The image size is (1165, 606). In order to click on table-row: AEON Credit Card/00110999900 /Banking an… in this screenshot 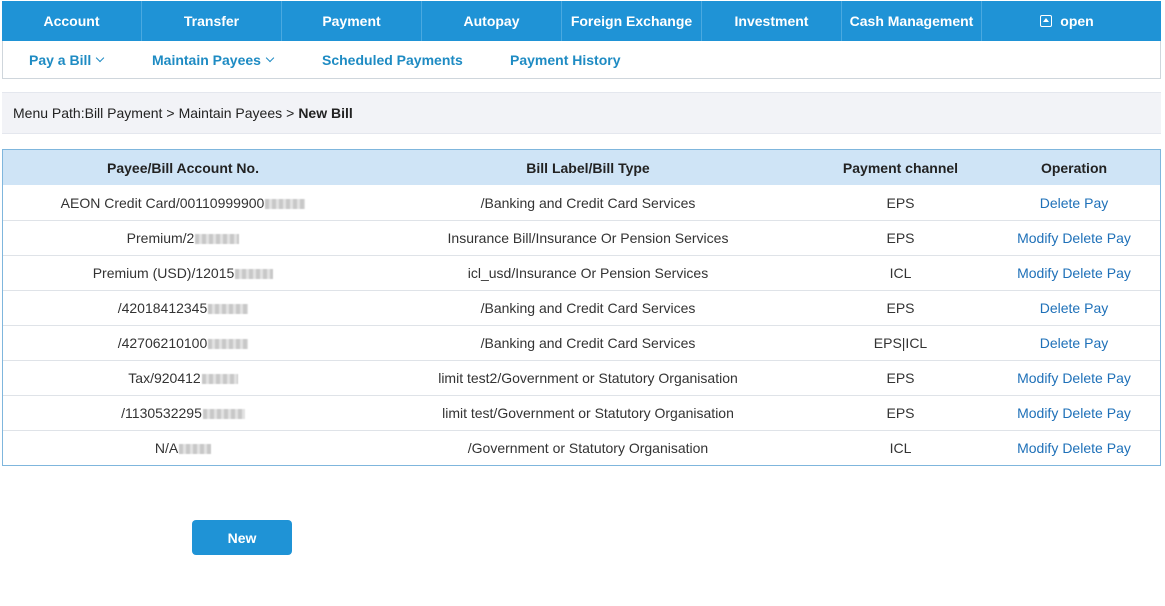, I will do `click(581, 202)`.